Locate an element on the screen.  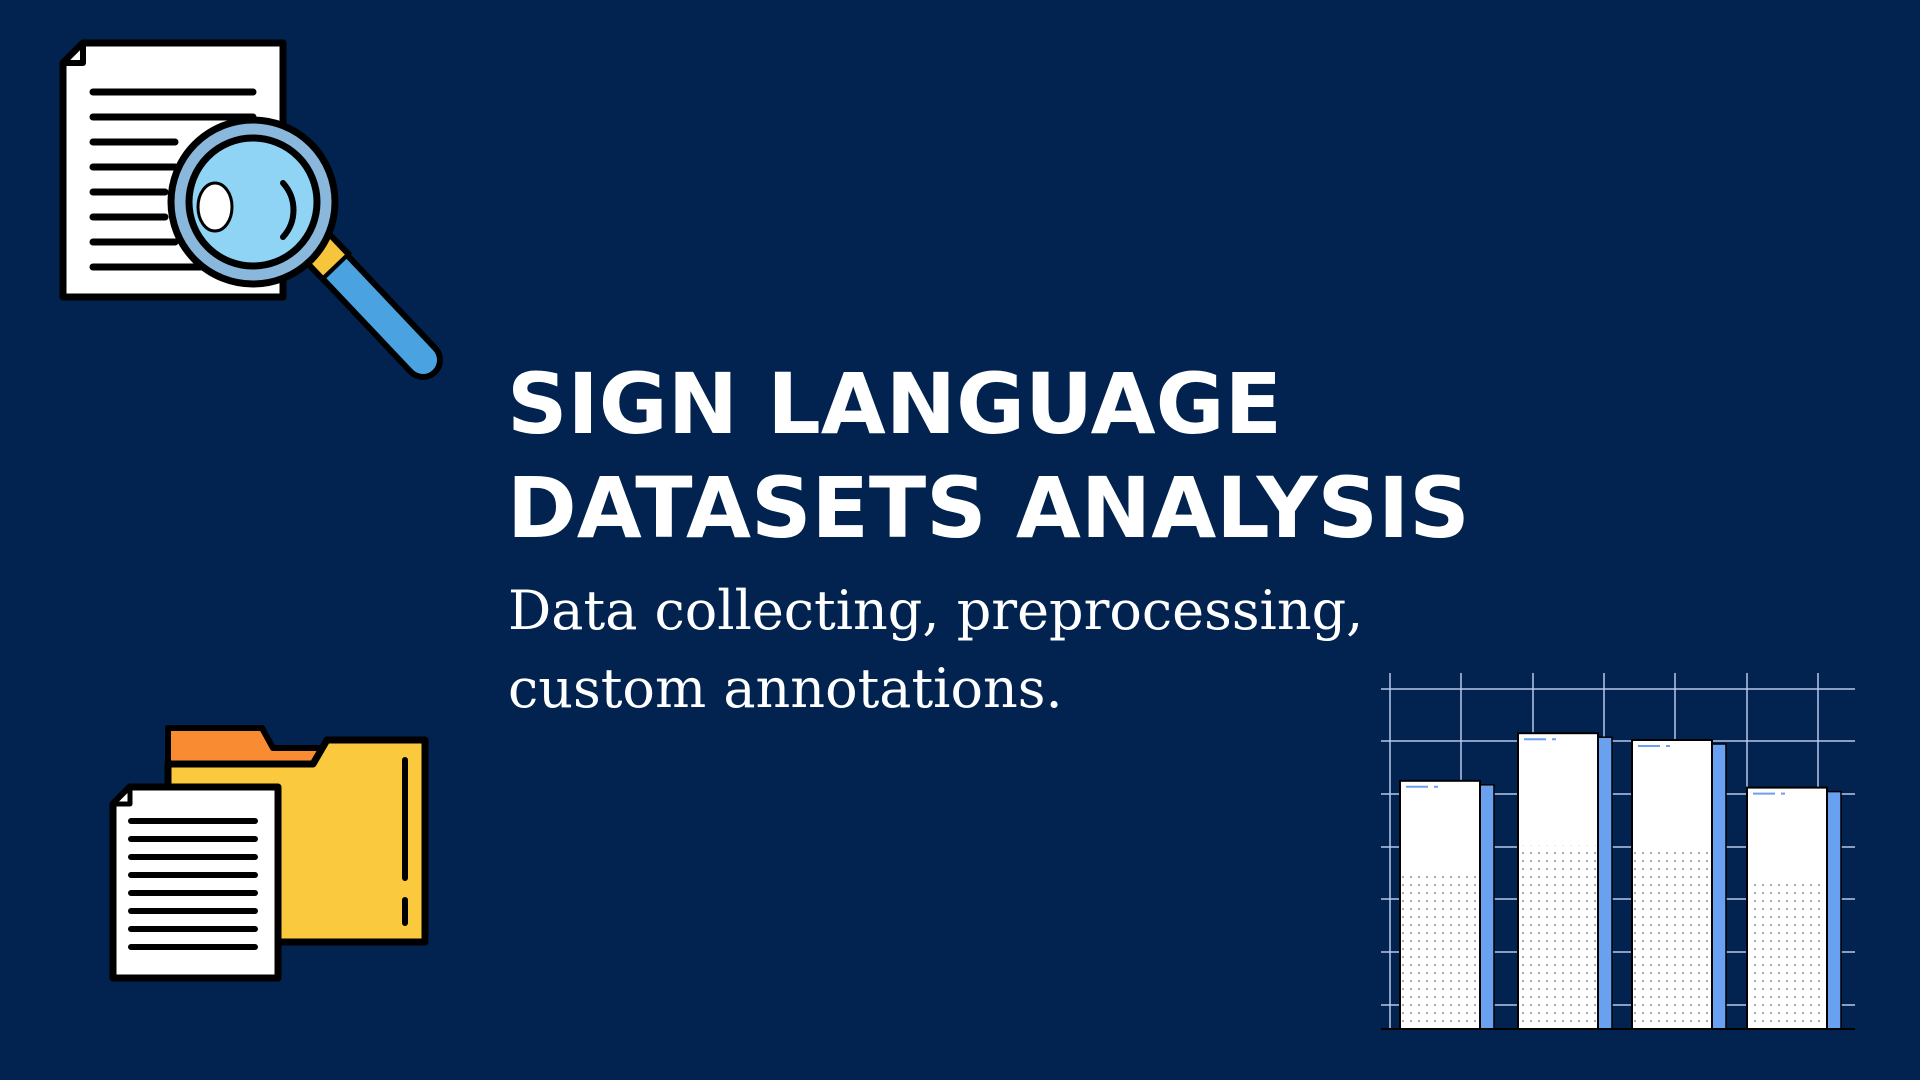
graph-bars is located at coordinates (1620, 881).